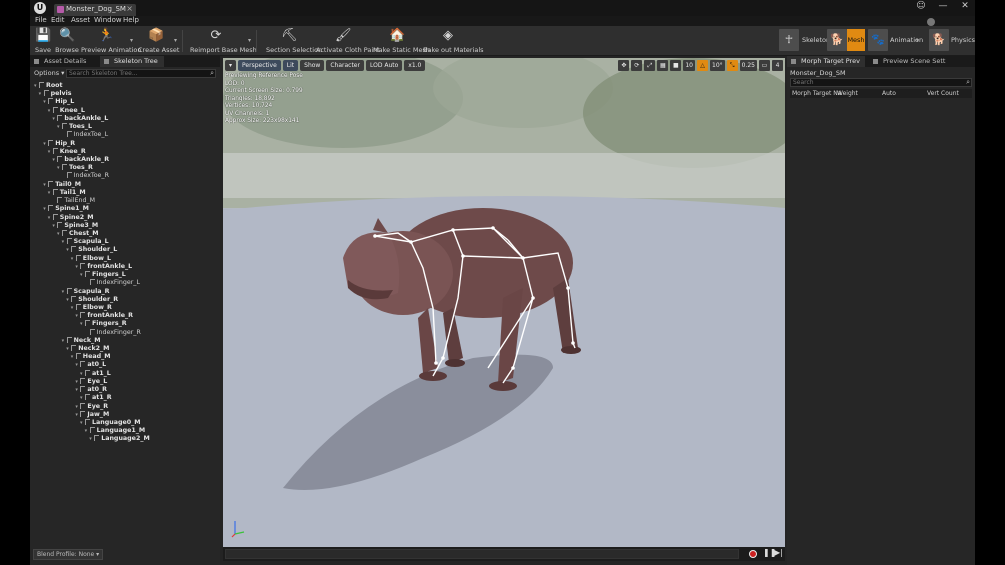 The width and height of the screenshot is (1005, 565). What do you see at coordinates (67, 41) in the screenshot?
I see `browse-button: 🔍 Browse` at bounding box center [67, 41].